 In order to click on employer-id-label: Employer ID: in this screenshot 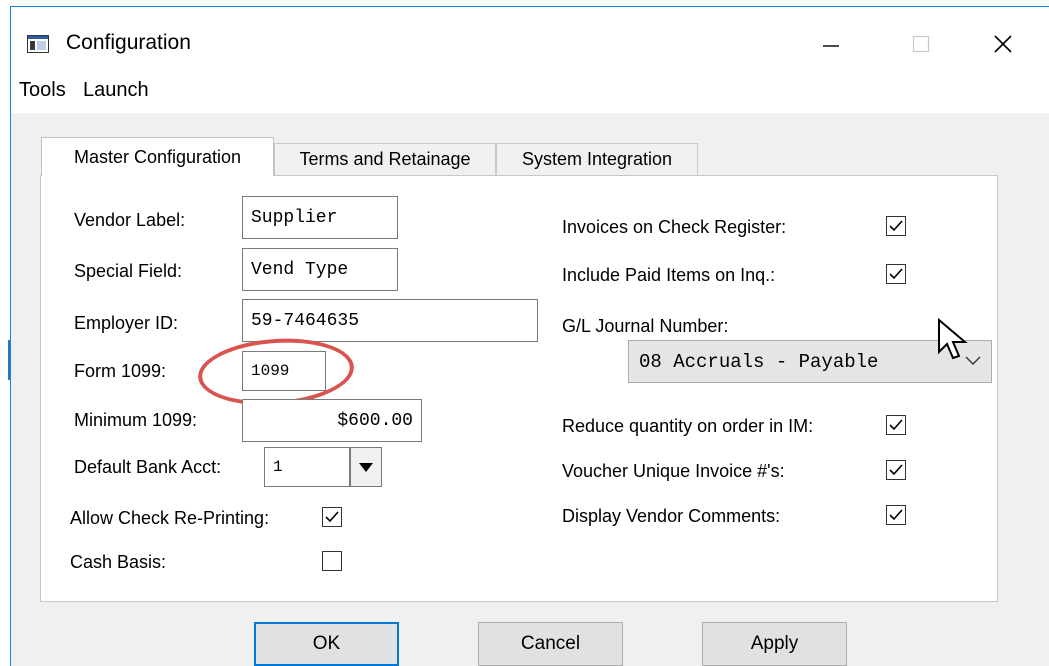, I will do `click(126, 323)`.